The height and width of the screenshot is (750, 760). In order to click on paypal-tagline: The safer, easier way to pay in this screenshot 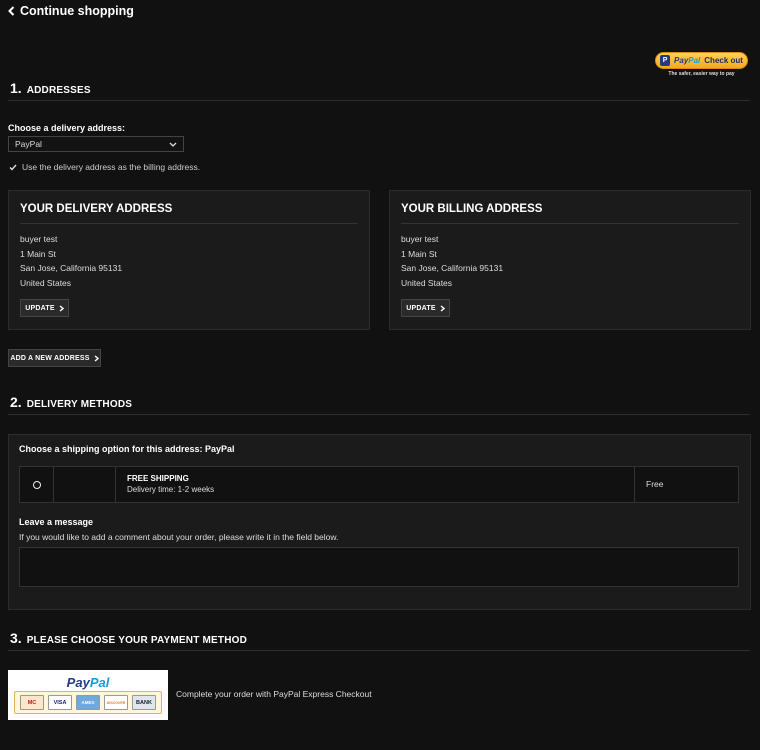, I will do `click(701, 74)`.